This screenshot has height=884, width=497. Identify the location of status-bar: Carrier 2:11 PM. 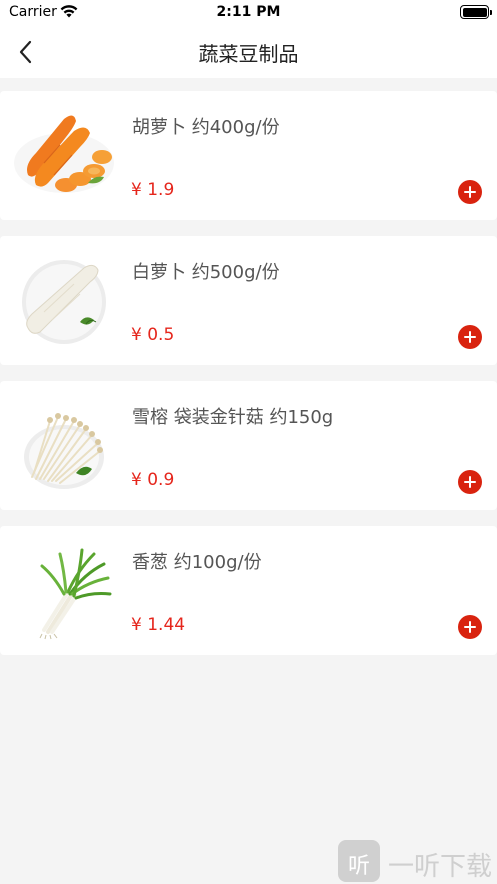
(248, 13).